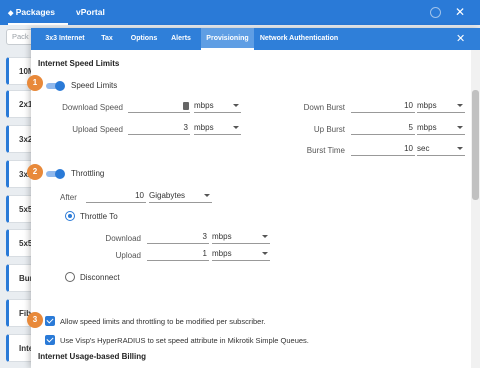  I want to click on throttle-download-input: 3, so click(178, 237).